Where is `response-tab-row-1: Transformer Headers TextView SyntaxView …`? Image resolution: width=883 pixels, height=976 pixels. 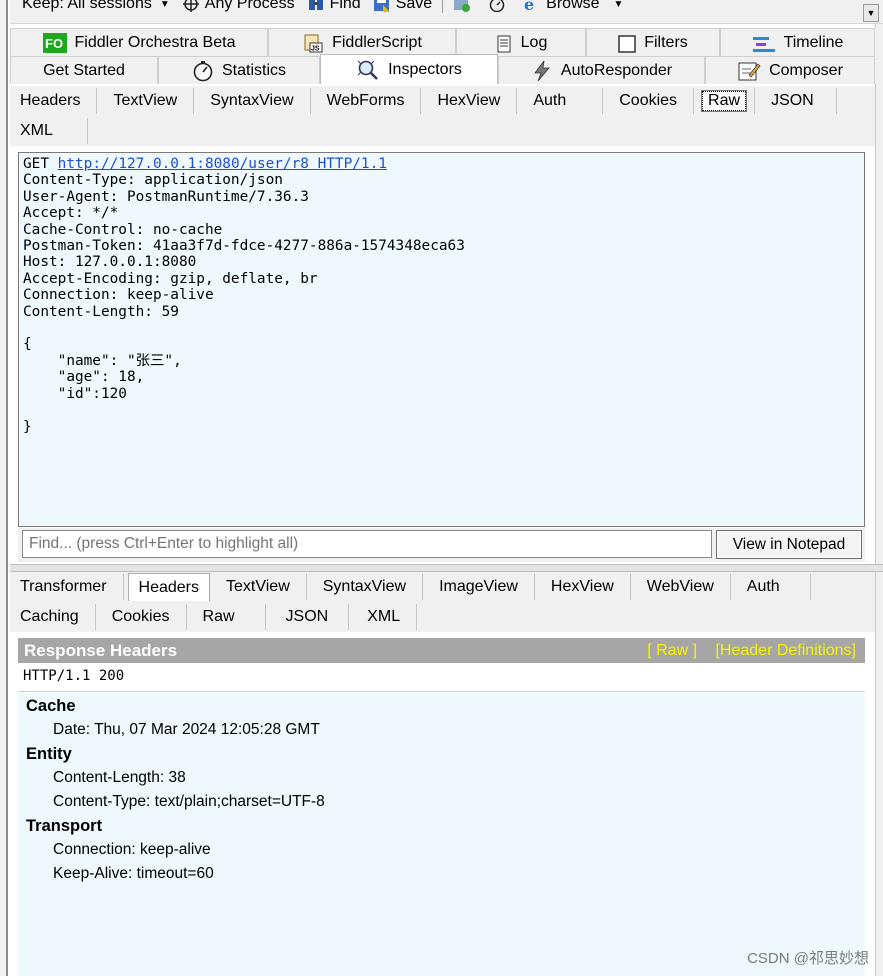
response-tab-row-1: Transformer Headers TextView SyntaxView … is located at coordinates (442, 587).